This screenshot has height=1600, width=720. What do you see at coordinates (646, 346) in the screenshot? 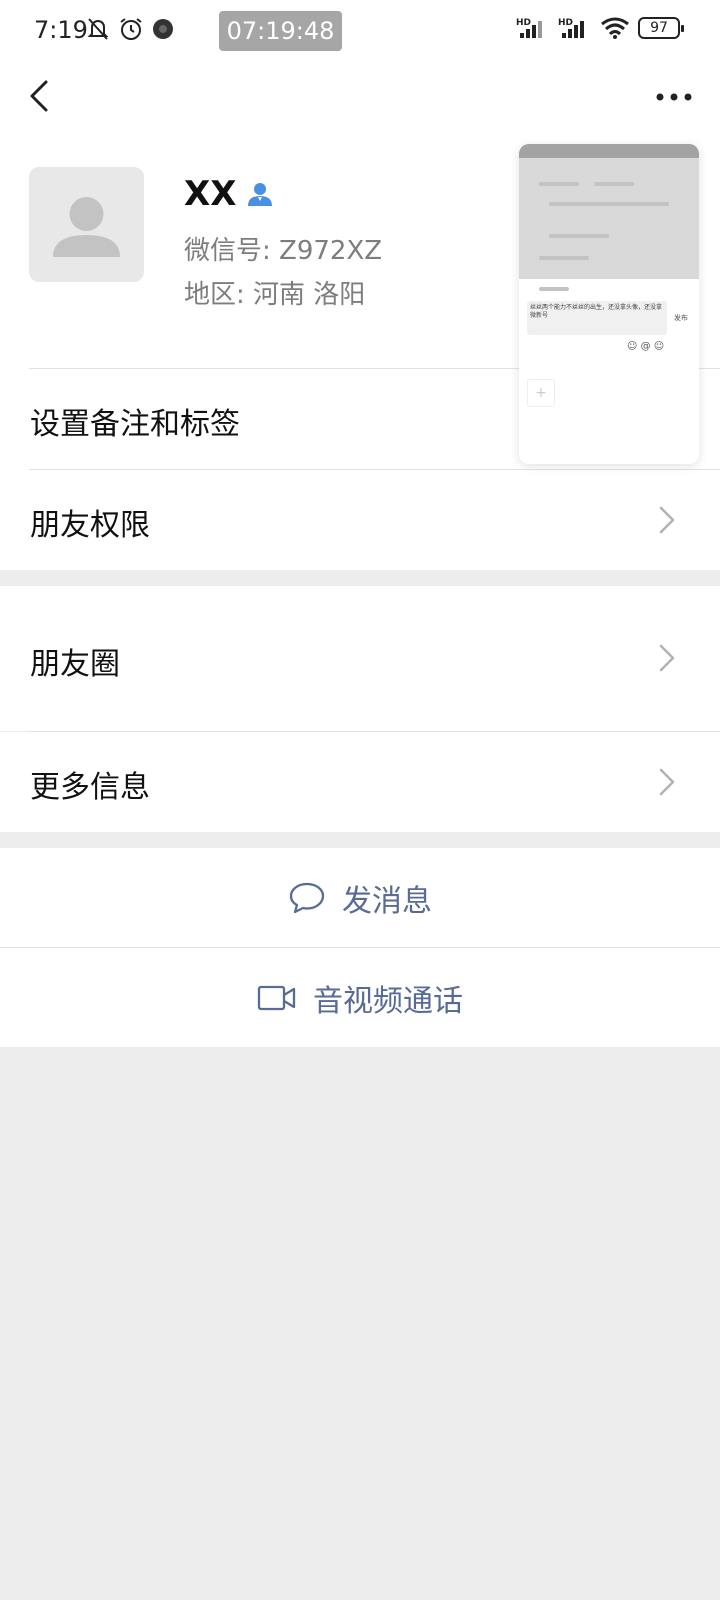
I see `preview-emoji-icons: ☺ @ ☺` at bounding box center [646, 346].